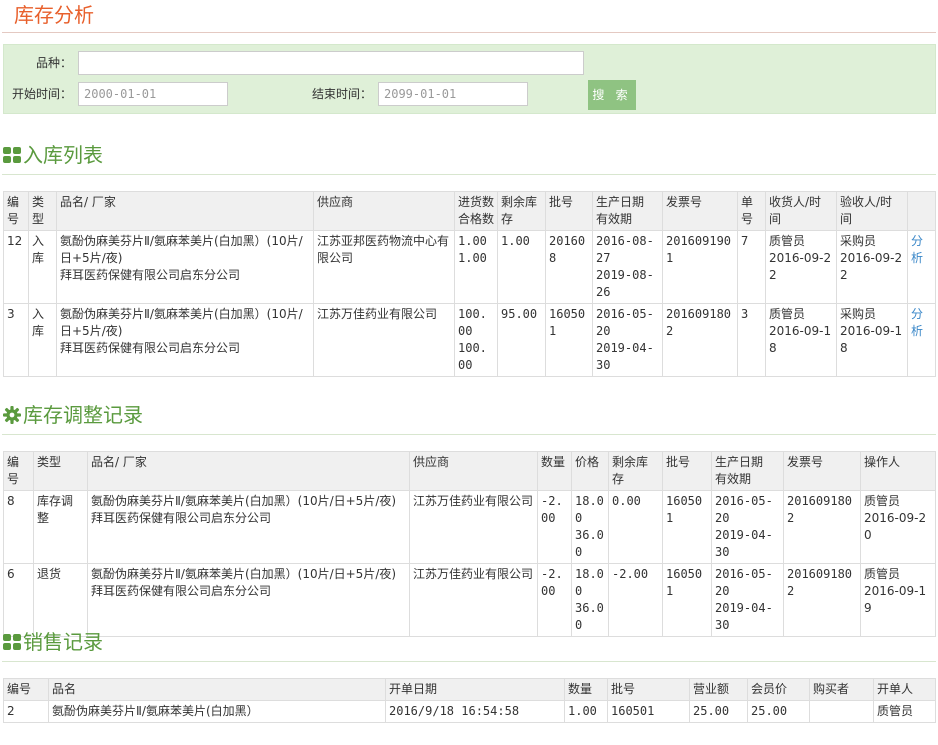 The height and width of the screenshot is (745, 938). Describe the element at coordinates (778, 711) in the screenshot. I see `cell-member-price: 25.00` at that location.